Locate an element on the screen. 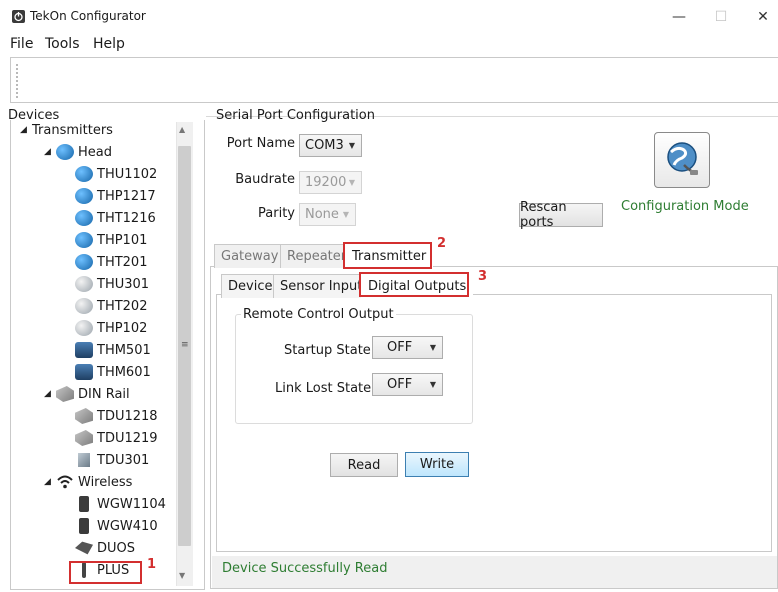  tree-item-tdu1218: TDU1218 is located at coordinates (120, 416).